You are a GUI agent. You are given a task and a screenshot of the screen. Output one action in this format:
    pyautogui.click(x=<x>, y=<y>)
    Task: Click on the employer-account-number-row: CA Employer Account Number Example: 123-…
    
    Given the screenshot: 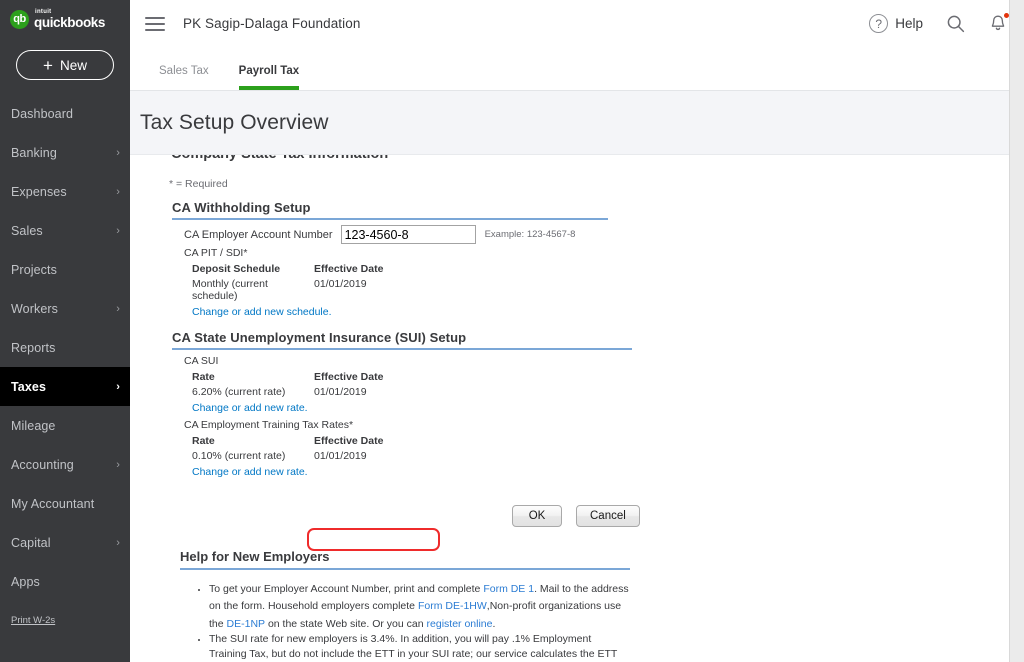 What is the action you would take?
    pyautogui.click(x=598, y=234)
    